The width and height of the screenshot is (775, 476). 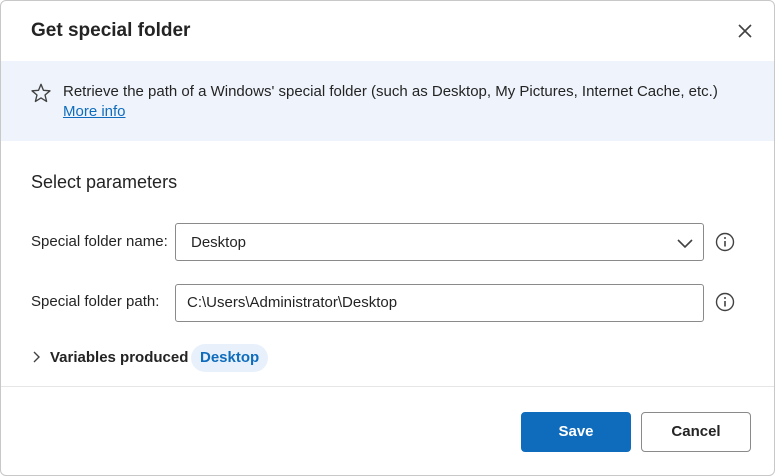 What do you see at coordinates (696, 432) in the screenshot?
I see `cancel-button: Cancel` at bounding box center [696, 432].